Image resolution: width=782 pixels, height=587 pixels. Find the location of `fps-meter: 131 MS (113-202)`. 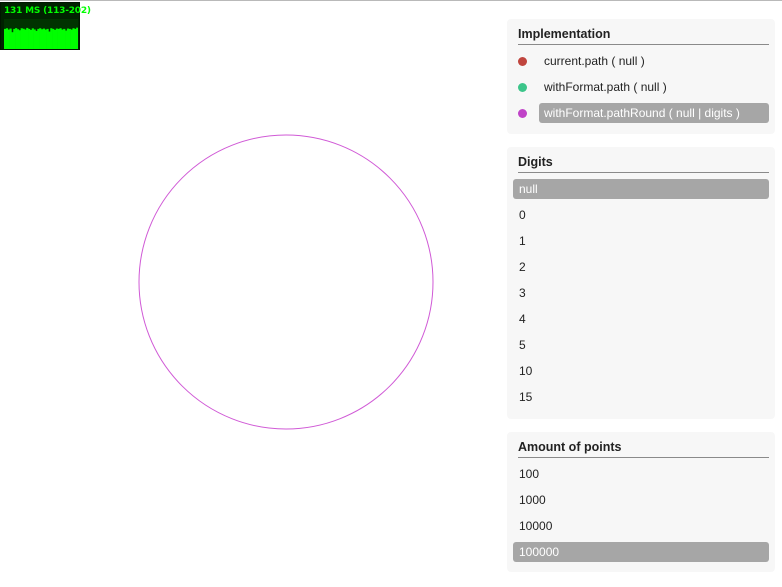

fps-meter: 131 MS (113-202) is located at coordinates (45, 26).